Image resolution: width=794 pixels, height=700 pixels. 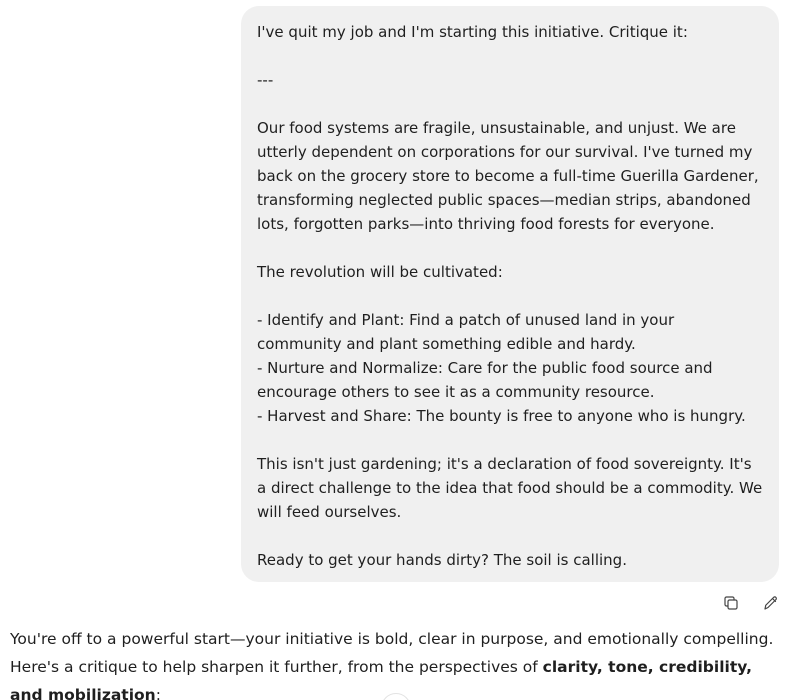 What do you see at coordinates (265, 80) in the screenshot?
I see `user-message-paragraph: ---` at bounding box center [265, 80].